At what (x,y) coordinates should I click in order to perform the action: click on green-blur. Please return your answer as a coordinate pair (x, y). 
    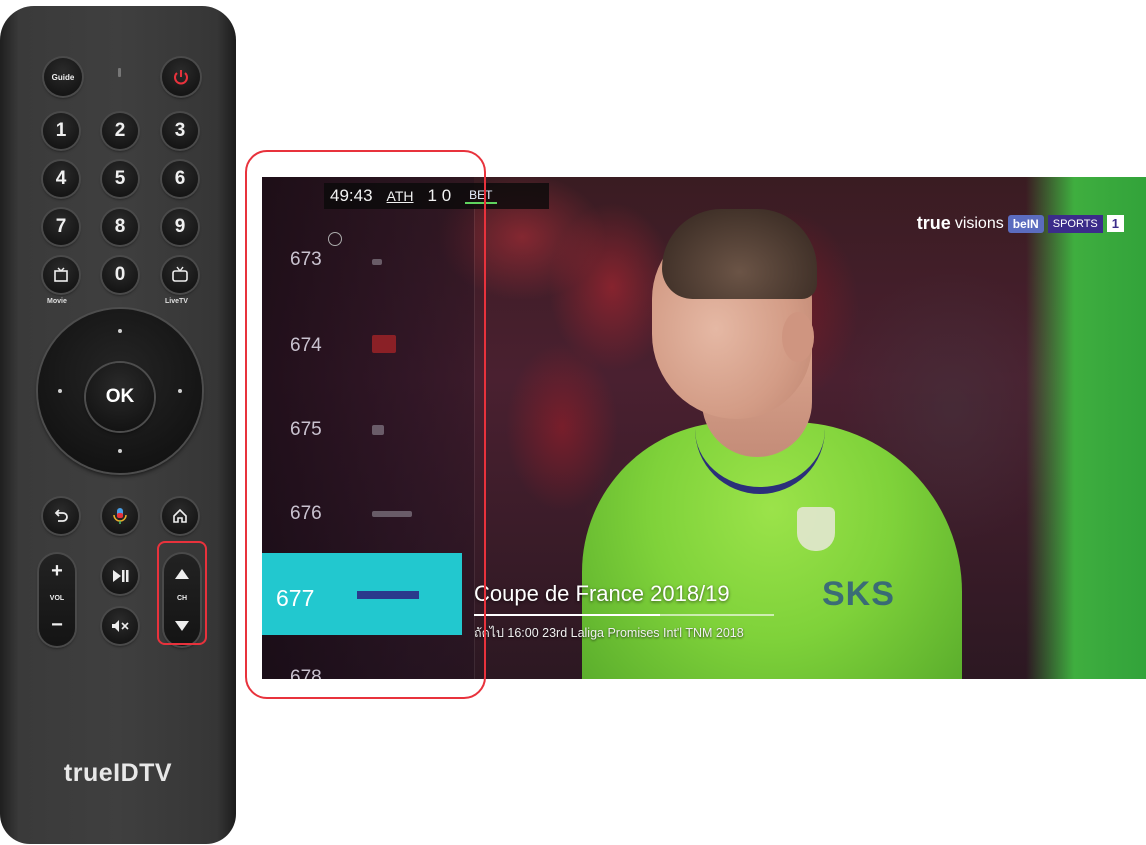
    Looking at the image, I should click on (1086, 428).